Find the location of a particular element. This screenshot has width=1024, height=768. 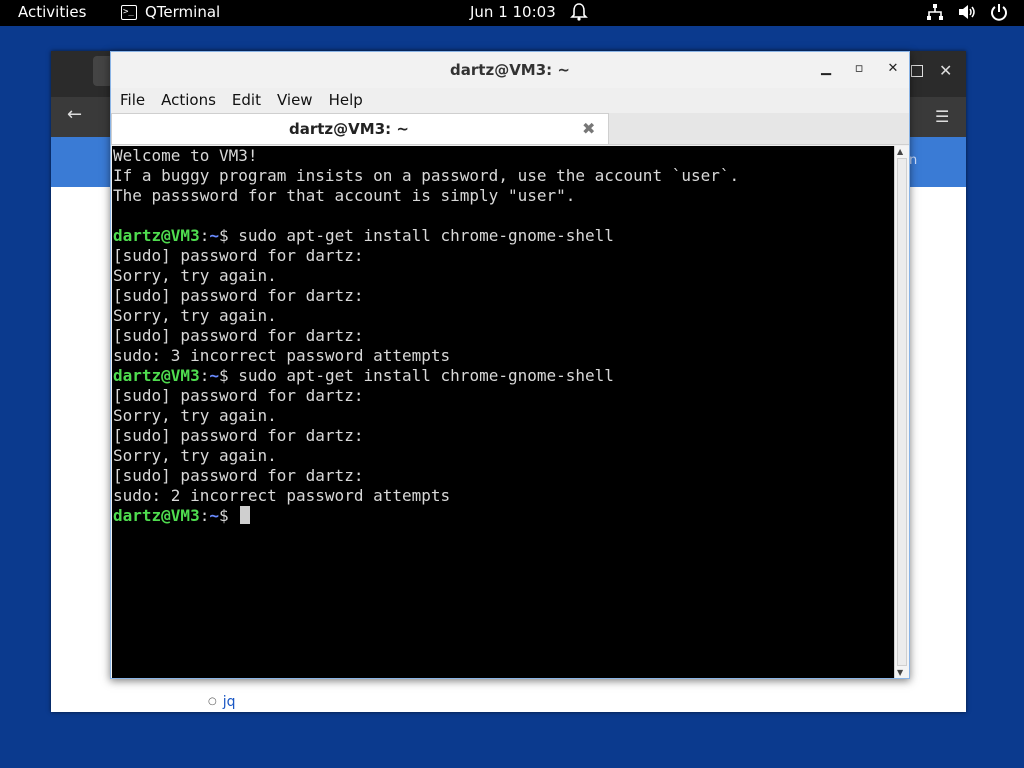

output-line: sudo: 2 incorrect password attempts is located at coordinates (282, 495).